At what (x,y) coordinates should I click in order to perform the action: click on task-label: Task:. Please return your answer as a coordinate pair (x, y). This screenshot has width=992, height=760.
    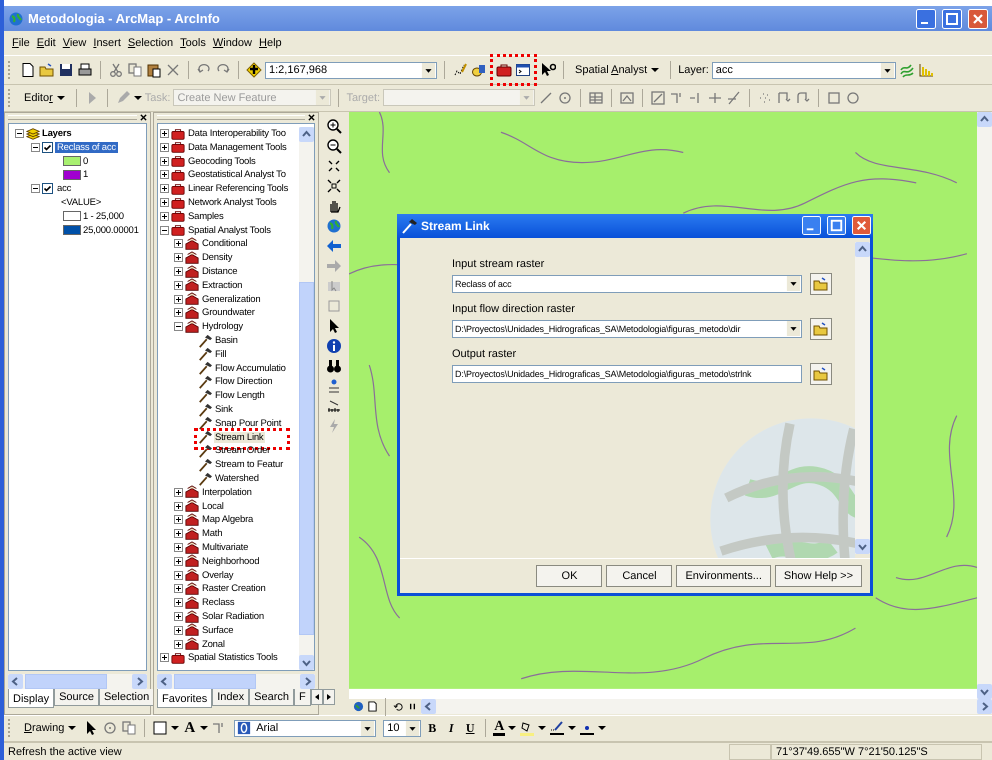
    Looking at the image, I should click on (157, 98).